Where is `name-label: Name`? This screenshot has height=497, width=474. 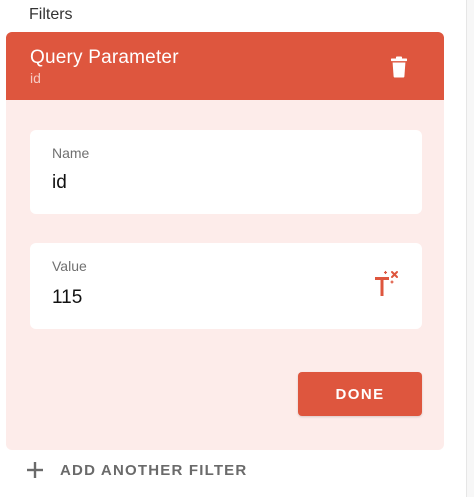 name-label: Name is located at coordinates (71, 153).